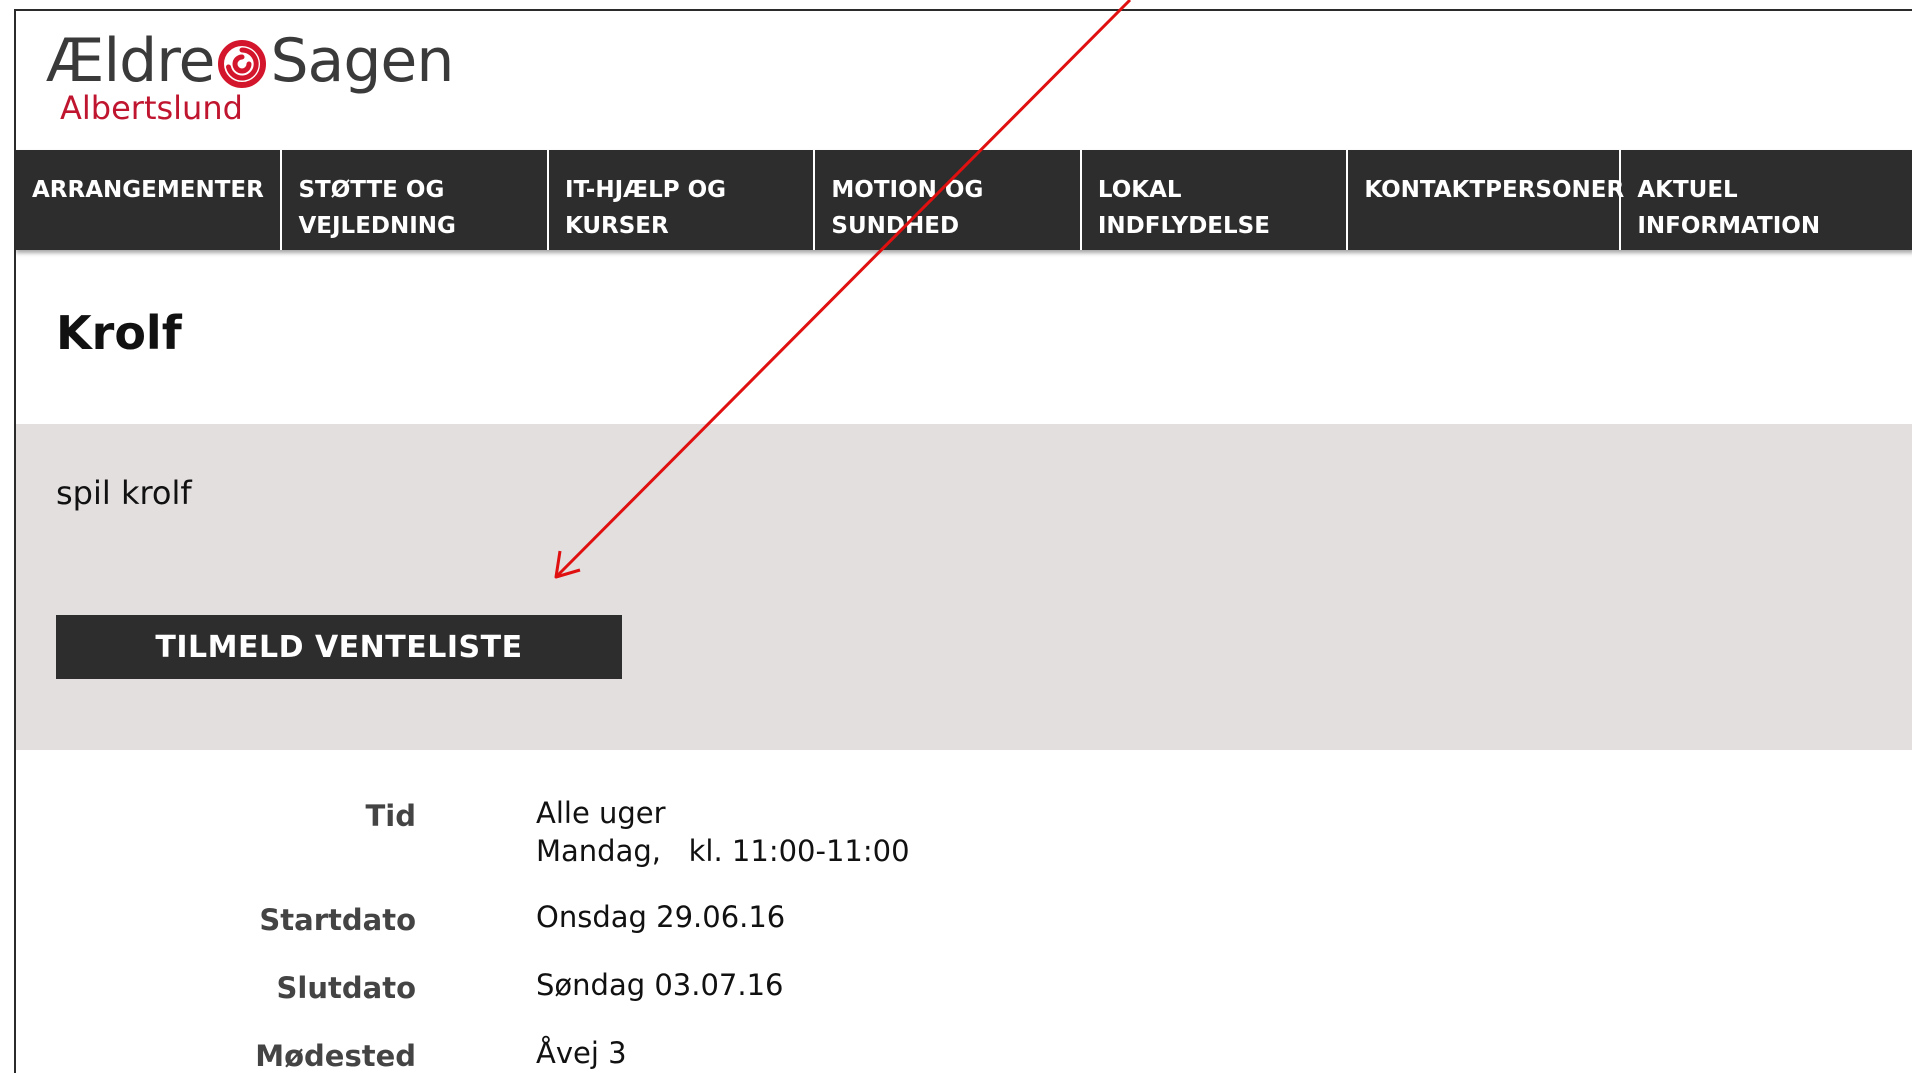  Describe the element at coordinates (371, 190) in the screenshot. I see `nav-item-label: STØTTE OG` at that location.